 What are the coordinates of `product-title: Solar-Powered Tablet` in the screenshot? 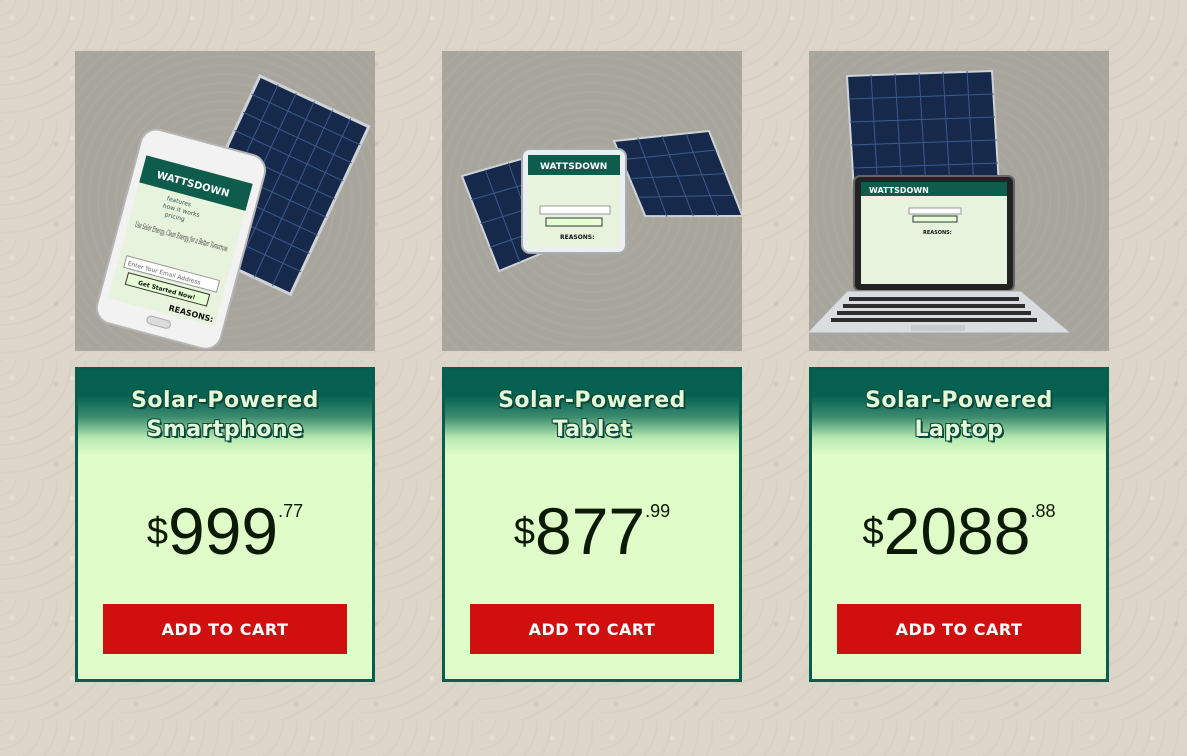 It's located at (592, 415).